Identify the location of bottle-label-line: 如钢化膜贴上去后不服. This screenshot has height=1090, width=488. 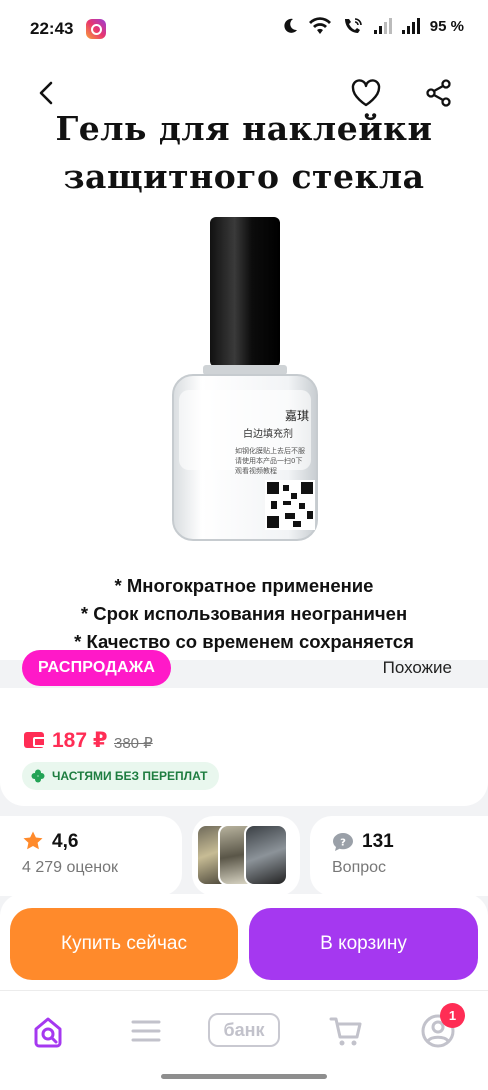
(270, 450).